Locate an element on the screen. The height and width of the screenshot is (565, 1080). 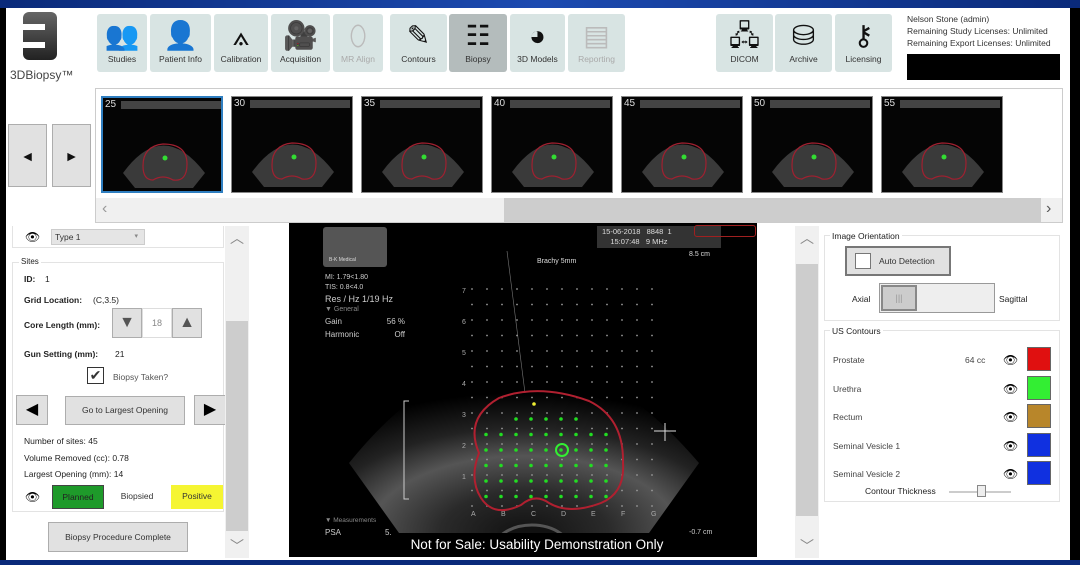
auto-detection-checkbox is located at coordinates (863, 261).